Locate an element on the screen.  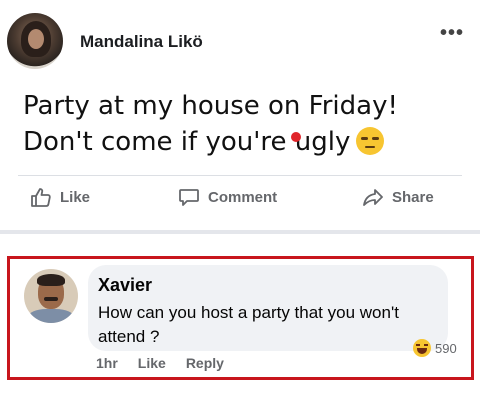
avatar-shirt is located at coordinates (51, 316).